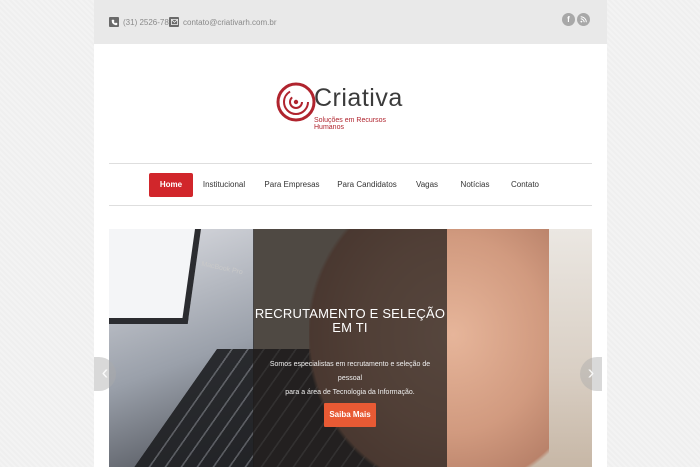  Describe the element at coordinates (296, 102) in the screenshot. I see `logo-mark-icon` at that location.